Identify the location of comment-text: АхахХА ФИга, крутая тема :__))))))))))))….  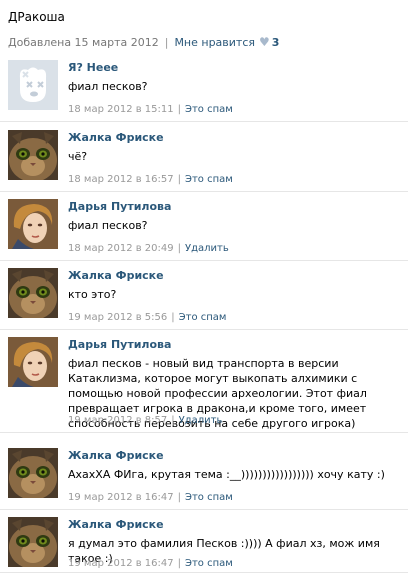
(226, 474).